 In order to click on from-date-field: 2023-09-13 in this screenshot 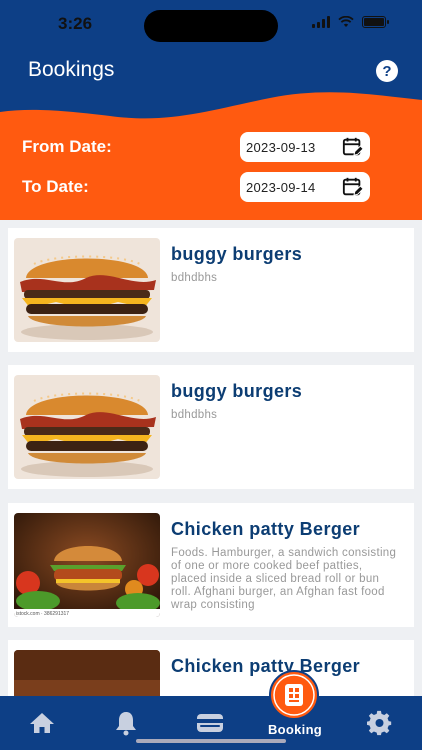, I will do `click(305, 147)`.